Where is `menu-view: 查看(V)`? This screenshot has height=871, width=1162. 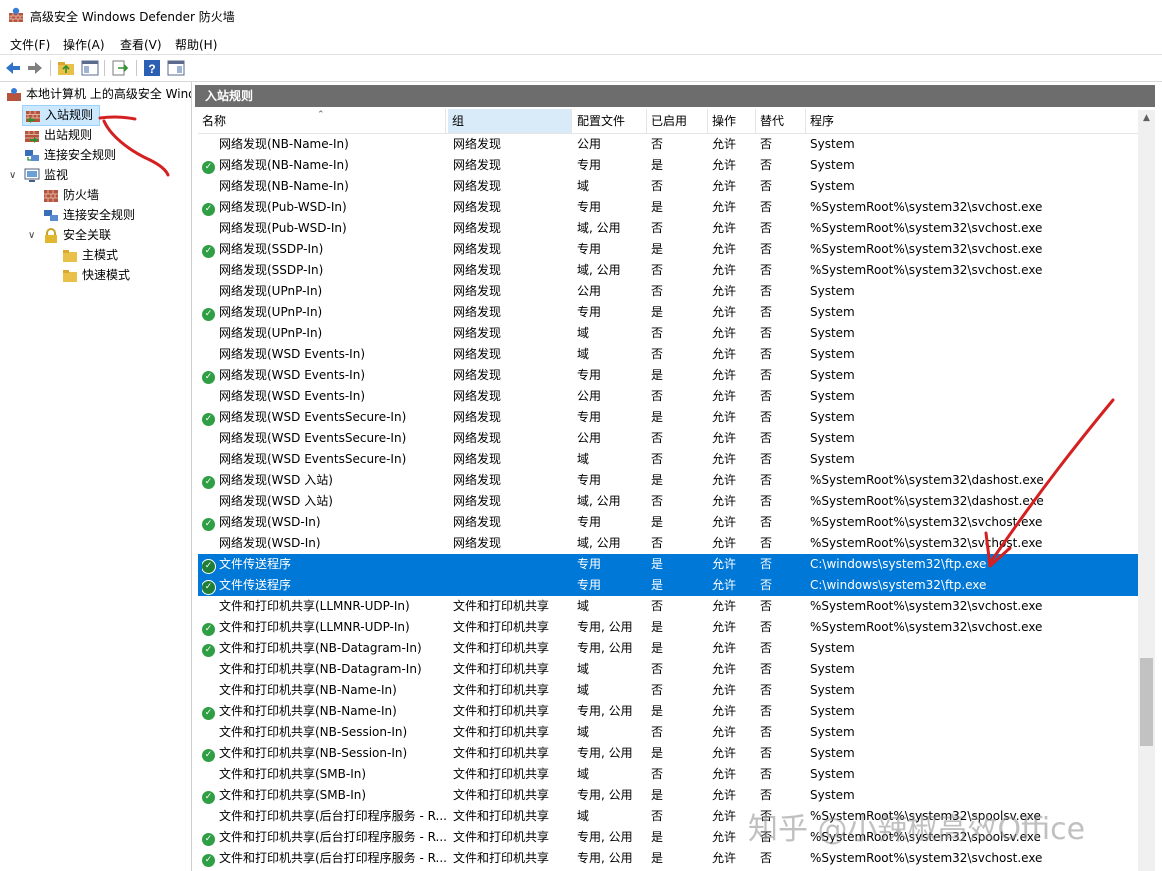 menu-view: 查看(V) is located at coordinates (141, 44).